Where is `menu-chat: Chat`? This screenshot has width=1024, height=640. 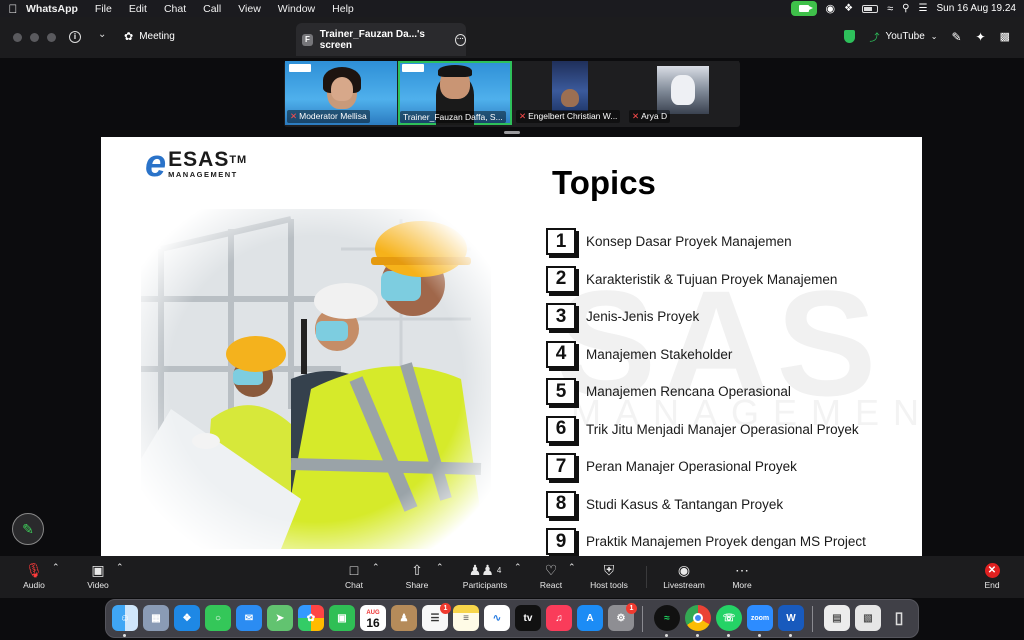 menu-chat: Chat is located at coordinates (175, 9).